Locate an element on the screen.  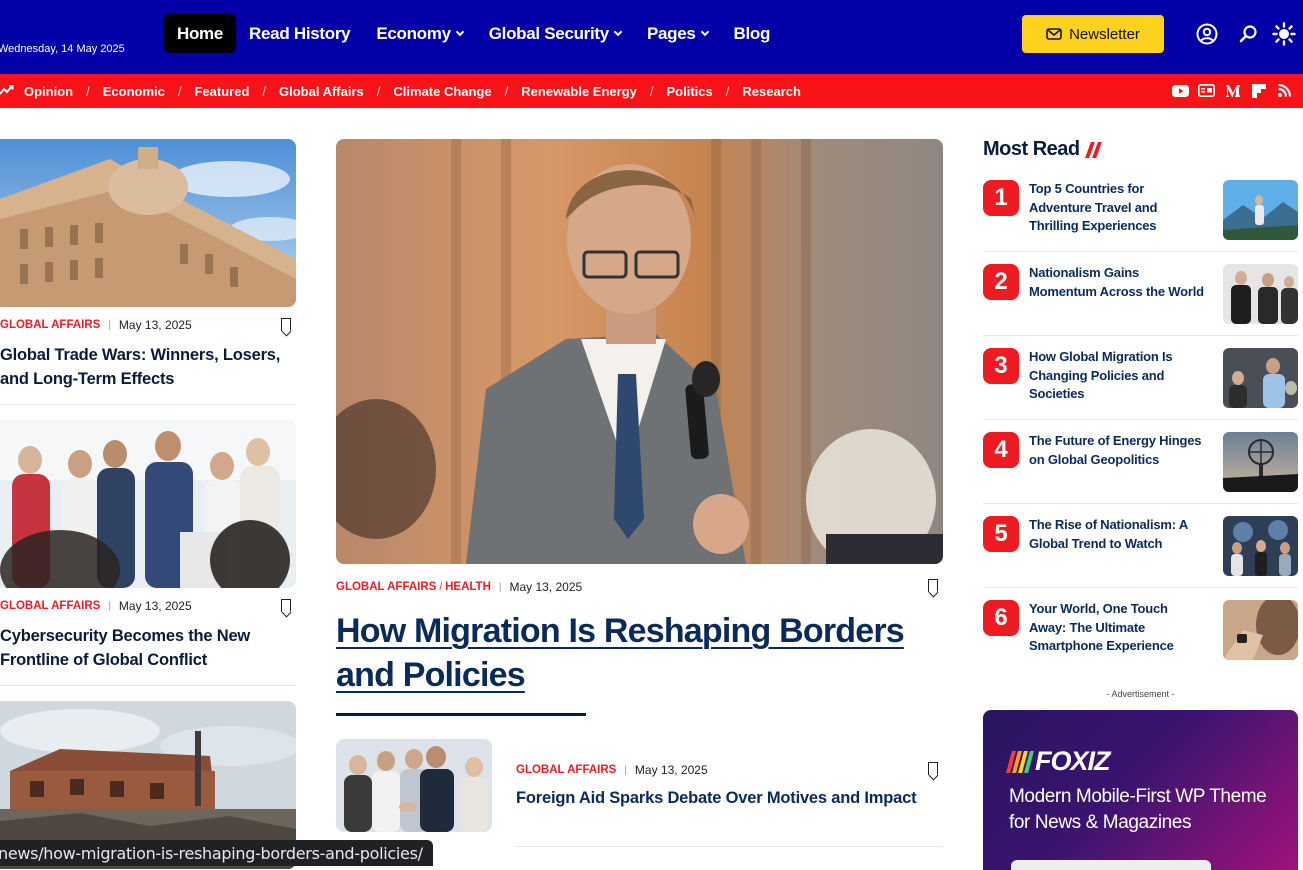
most-read-title: Most Read is located at coordinates (1031, 149).